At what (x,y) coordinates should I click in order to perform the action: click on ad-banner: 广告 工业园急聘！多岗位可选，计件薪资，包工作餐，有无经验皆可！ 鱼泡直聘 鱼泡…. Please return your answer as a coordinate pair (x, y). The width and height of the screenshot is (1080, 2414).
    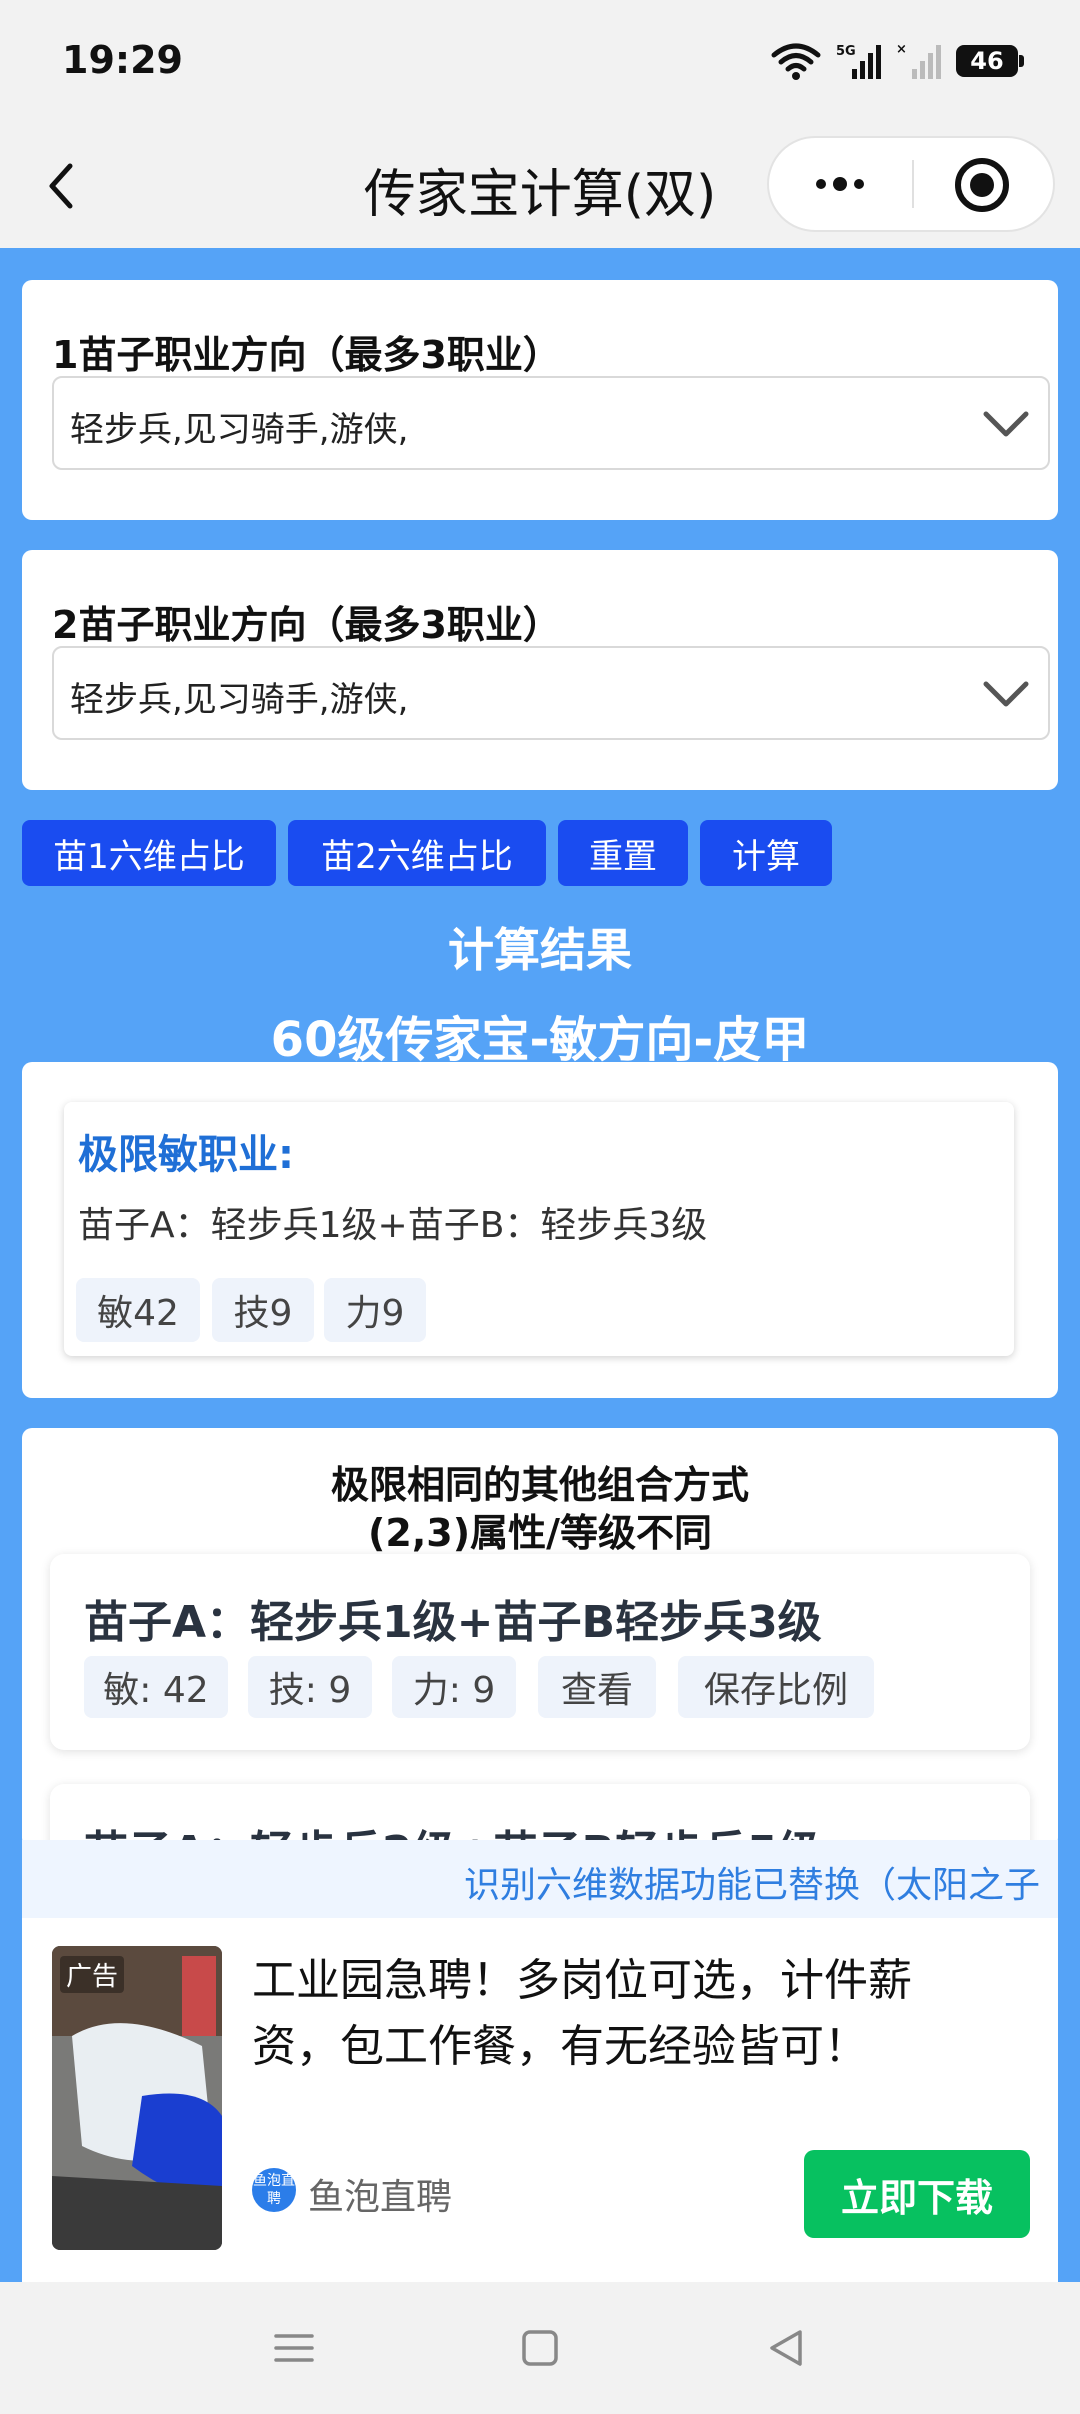
    Looking at the image, I should click on (540, 2100).